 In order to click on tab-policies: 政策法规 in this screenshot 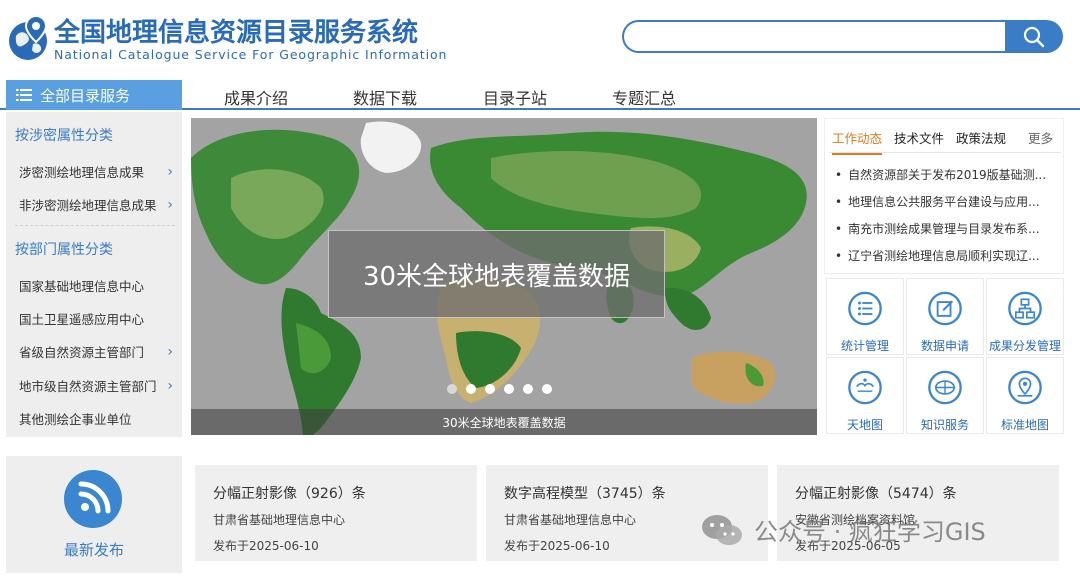, I will do `click(981, 141)`.